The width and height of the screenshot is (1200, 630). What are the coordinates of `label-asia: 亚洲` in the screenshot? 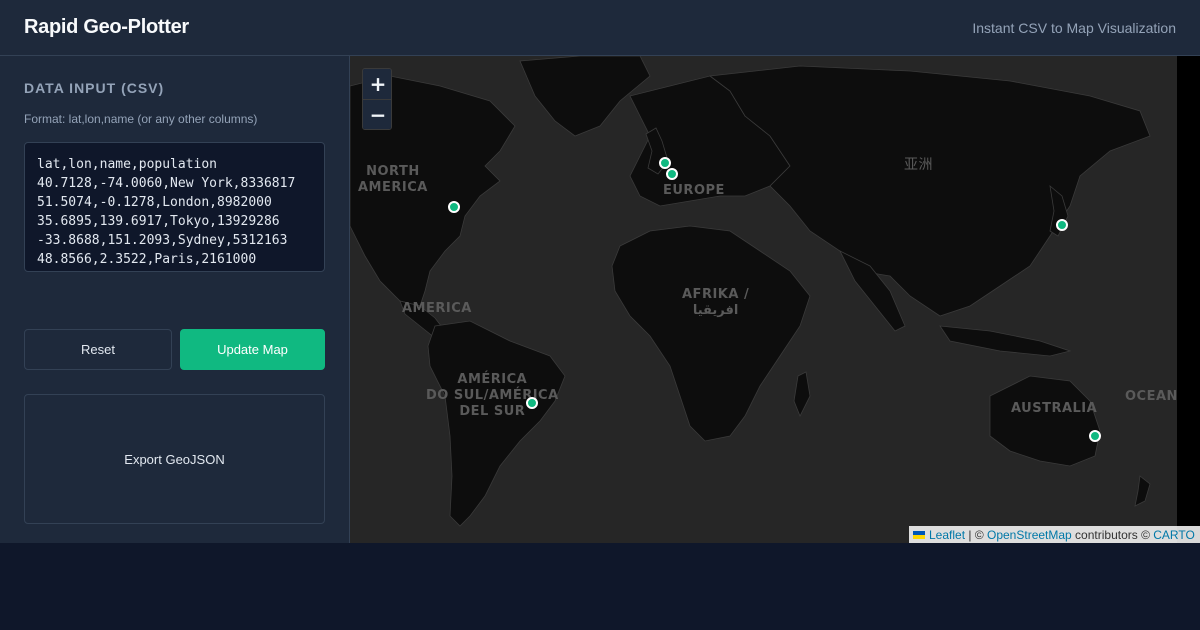 It's located at (918, 165).